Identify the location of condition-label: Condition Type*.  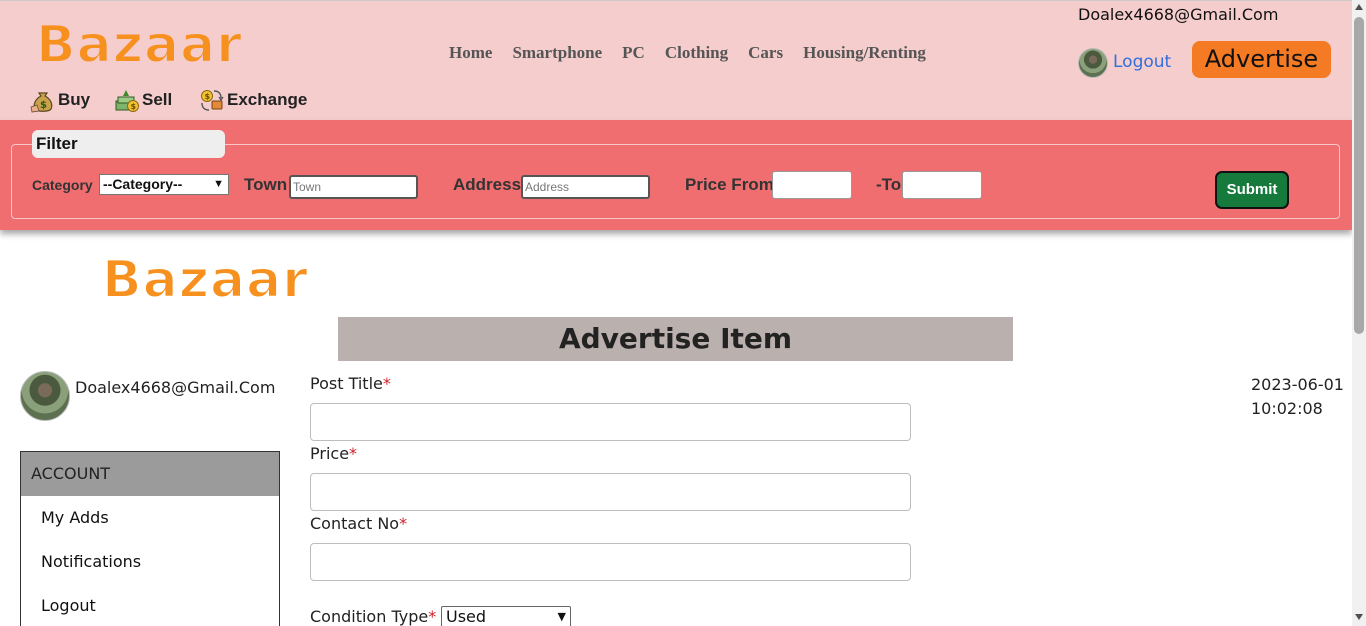
(373, 616).